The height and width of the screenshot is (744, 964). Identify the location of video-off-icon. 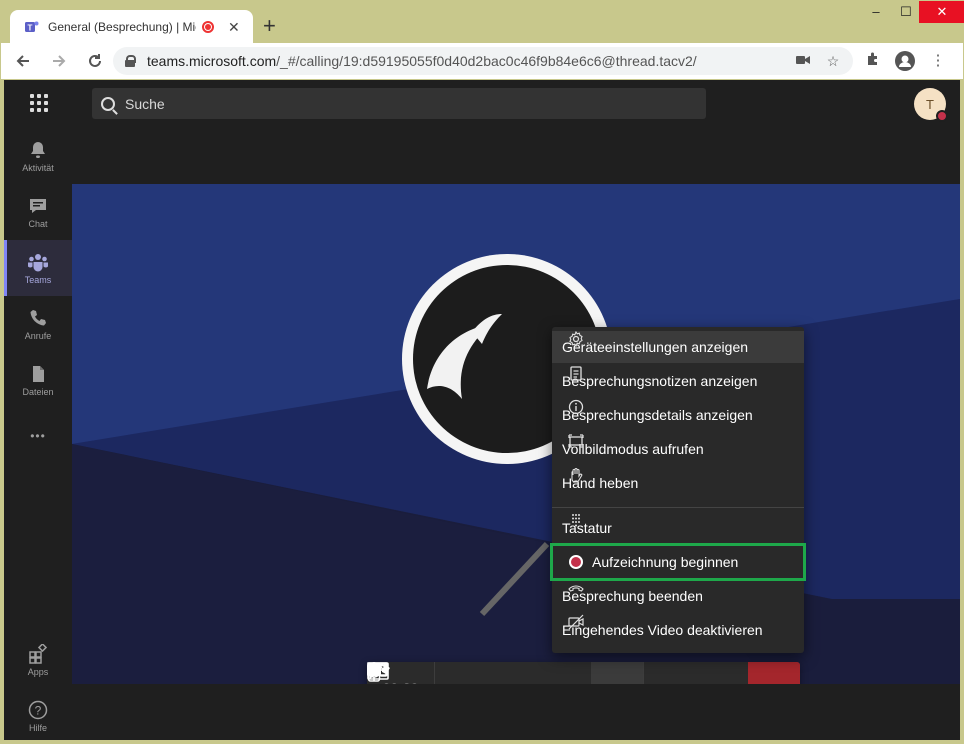
(576, 622).